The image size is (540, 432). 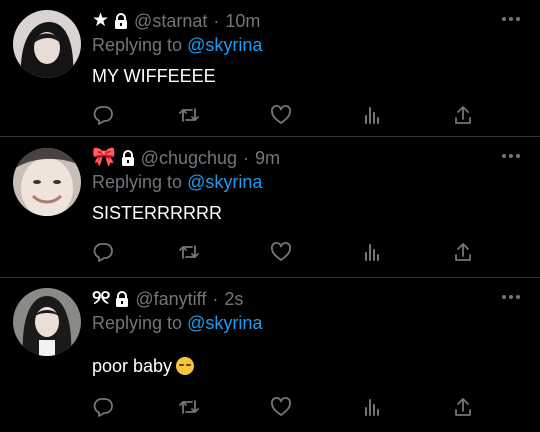 I want to click on reply-text: SISTERRRRRR, so click(x=157, y=213).